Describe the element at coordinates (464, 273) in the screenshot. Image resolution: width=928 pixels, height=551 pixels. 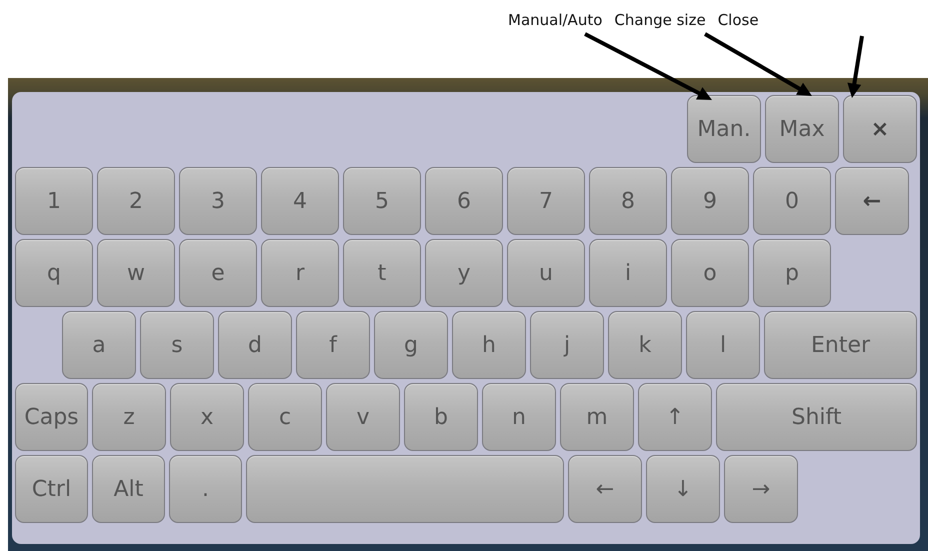
I see `keyboard-key: y` at that location.